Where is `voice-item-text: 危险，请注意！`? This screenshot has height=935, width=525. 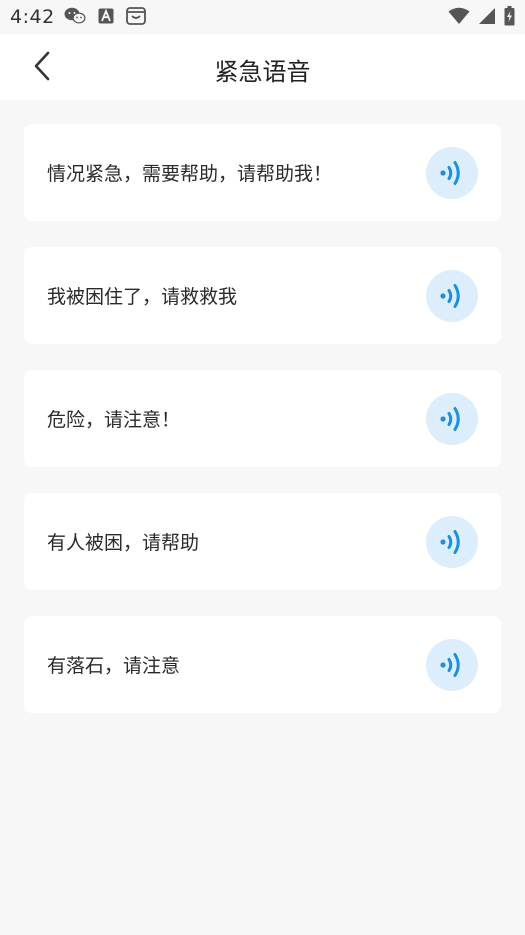
voice-item-text: 危险，请注意！ is located at coordinates (114, 420).